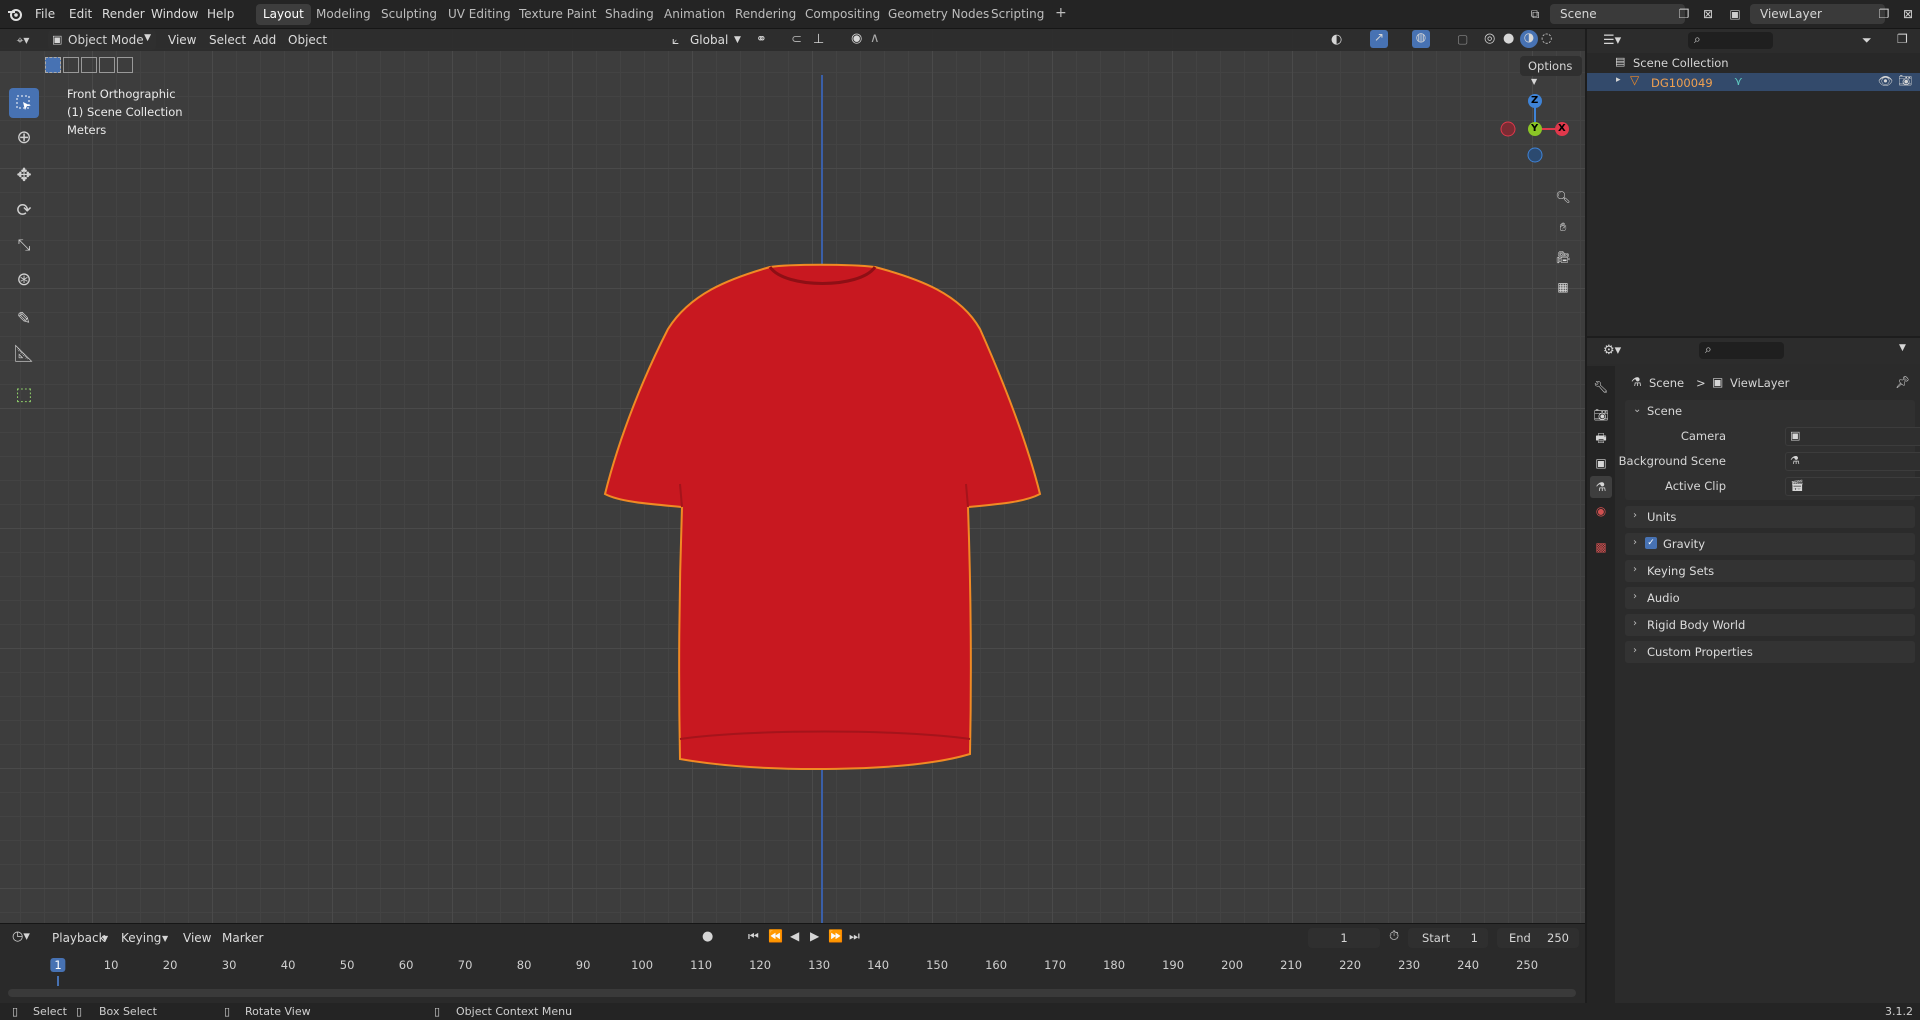  What do you see at coordinates (1563, 227) in the screenshot?
I see `pan-hand-icon: ✋︎` at bounding box center [1563, 227].